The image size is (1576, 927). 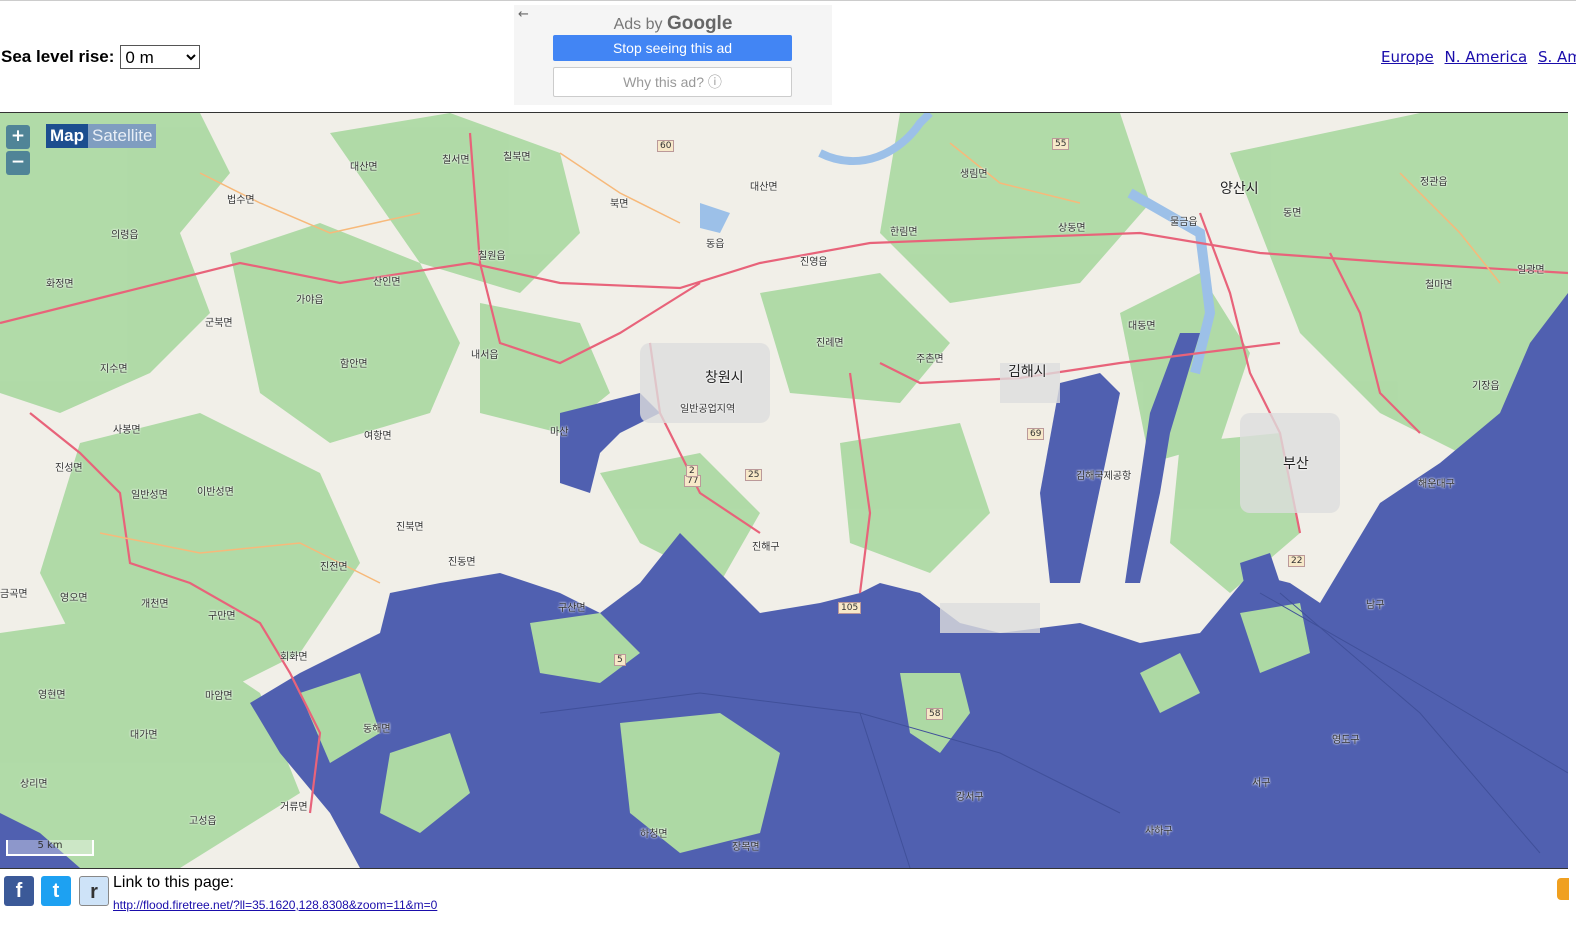 I want to click on place-label: 산인면, so click(x=387, y=282).